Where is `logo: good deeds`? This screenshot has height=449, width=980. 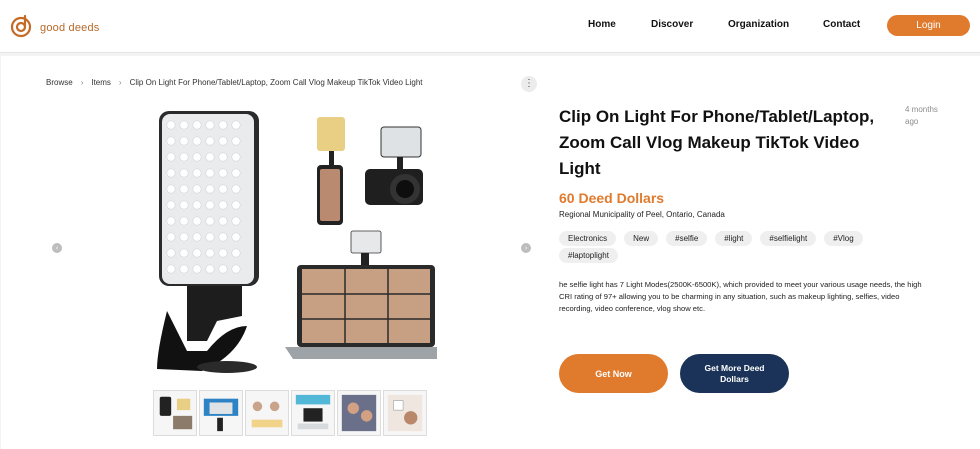 logo: good deeds is located at coordinates (55, 25).